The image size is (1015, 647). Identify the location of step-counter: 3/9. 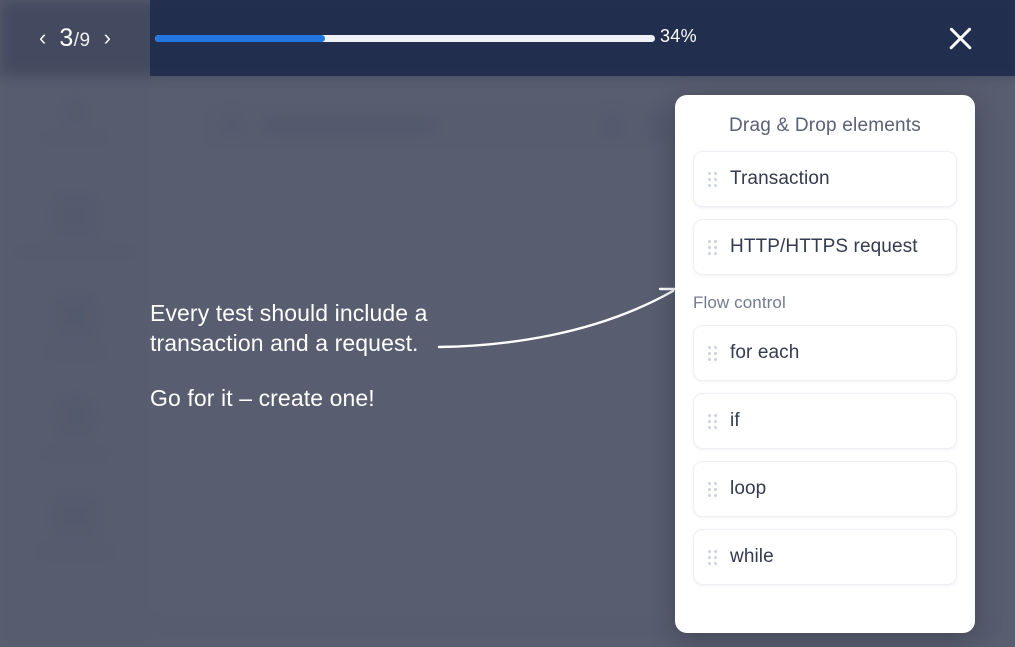
(74, 38).